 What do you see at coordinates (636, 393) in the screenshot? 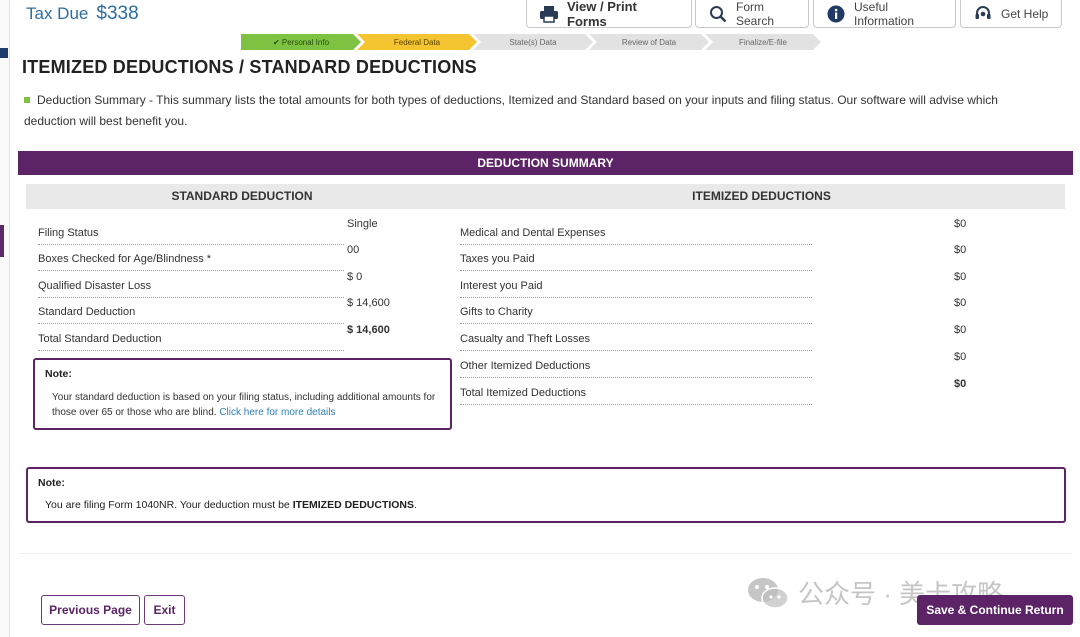
I see `itm-total-label: Total Itemized Deductions` at bounding box center [636, 393].